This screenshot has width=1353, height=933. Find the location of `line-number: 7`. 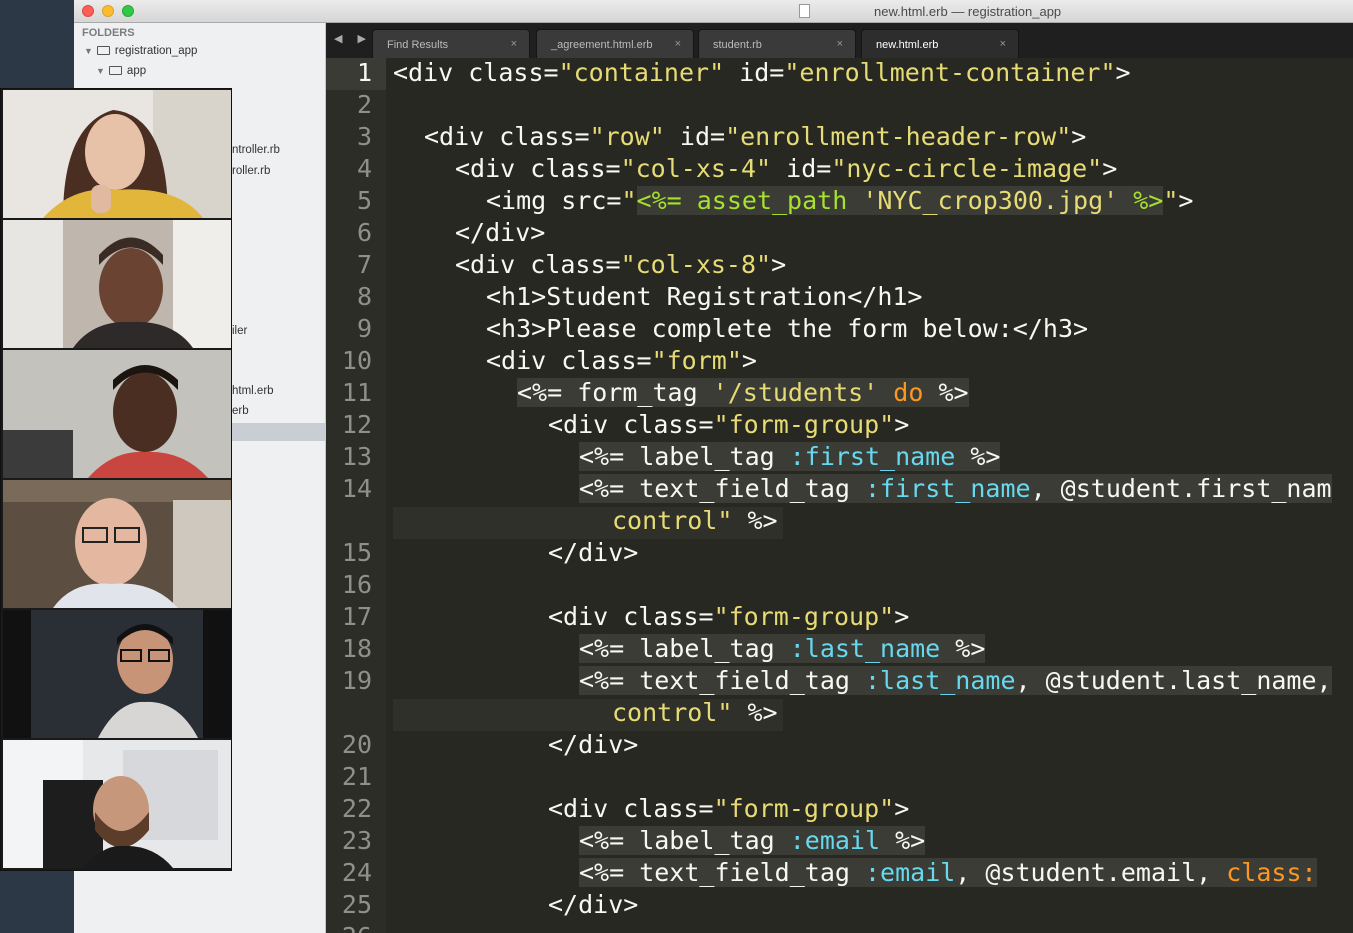

line-number: 7 is located at coordinates (364, 264).